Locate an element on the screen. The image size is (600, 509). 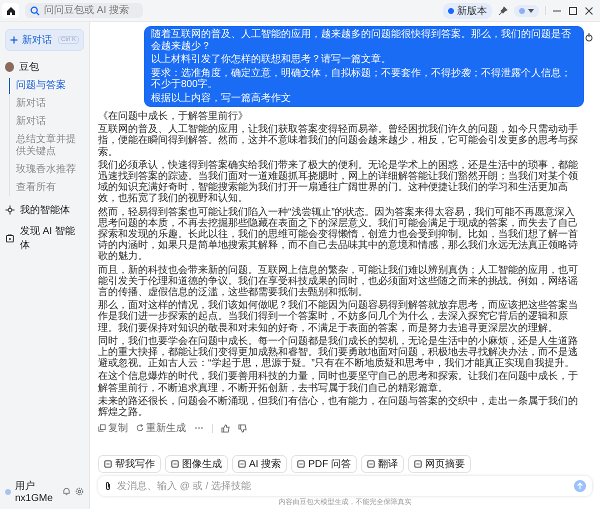
suggestion-chip: AI 搜索 is located at coordinates (260, 464).